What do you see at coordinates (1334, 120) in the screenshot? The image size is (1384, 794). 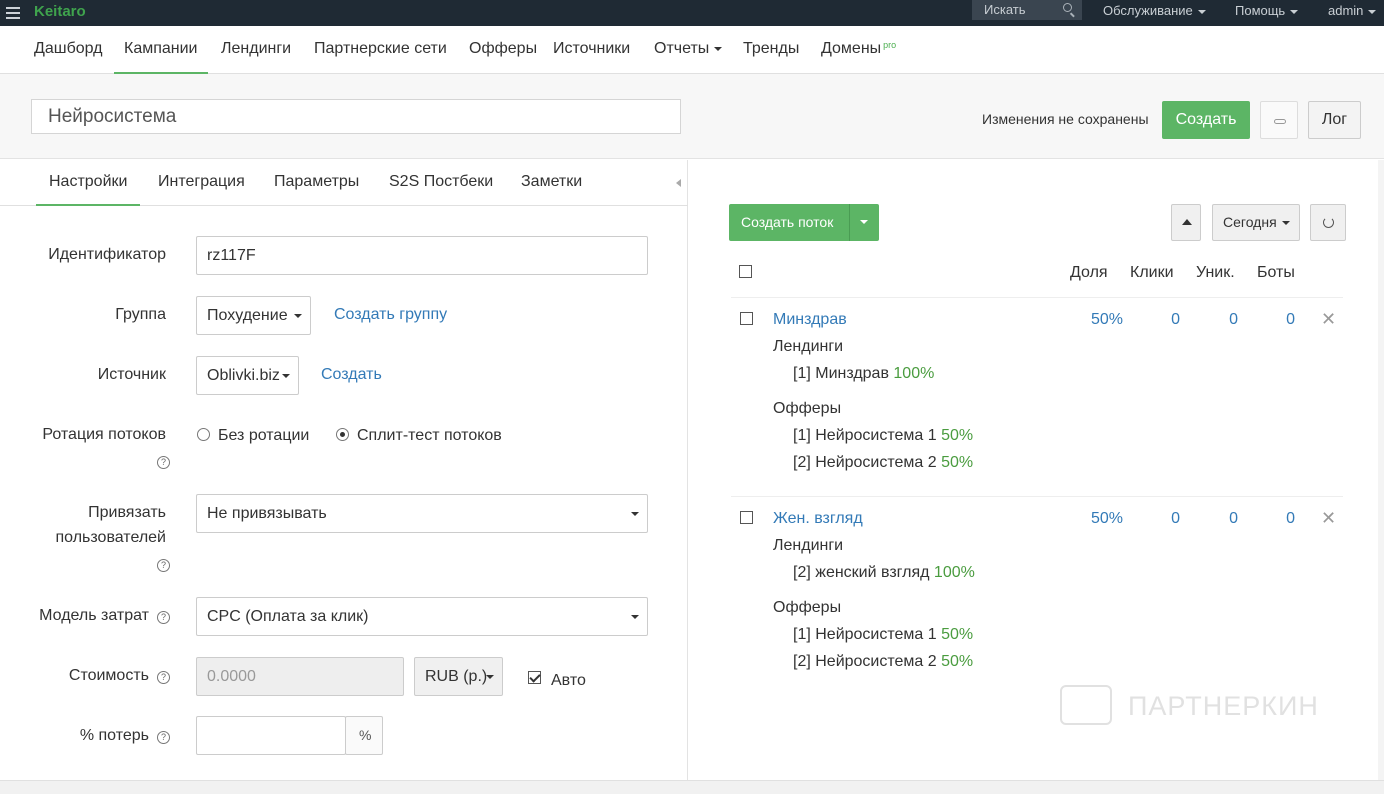 I see `log-button: Лог` at bounding box center [1334, 120].